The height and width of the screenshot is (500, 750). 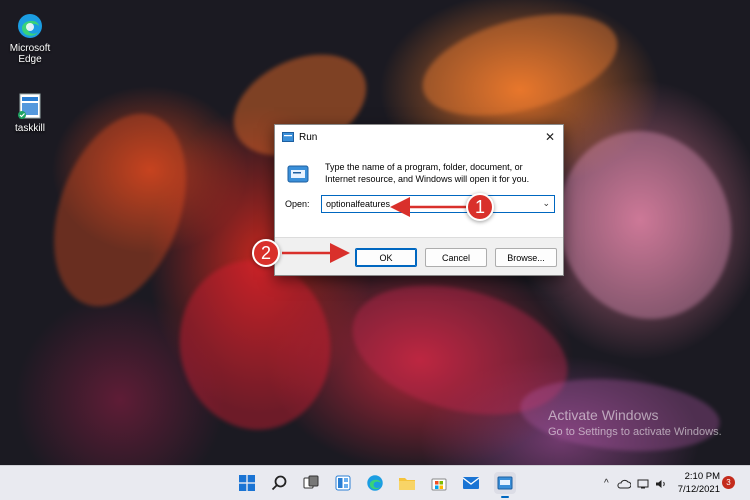 I want to click on store-icon, so click(x=439, y=484).